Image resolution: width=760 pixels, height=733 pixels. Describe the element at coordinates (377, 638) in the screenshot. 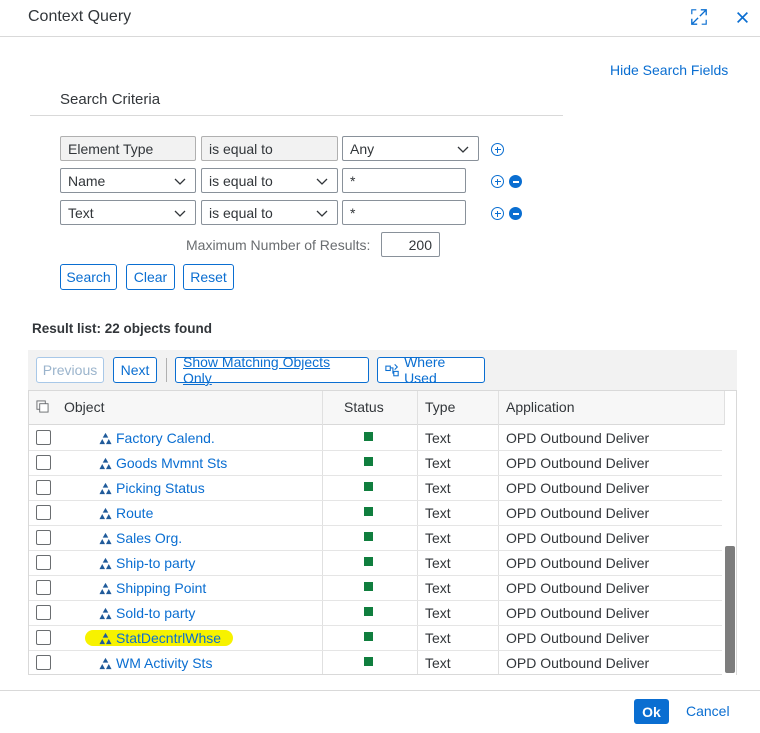

I see `table-row: StatDecntrlWhse Text OPD Outbound Deliver` at that location.